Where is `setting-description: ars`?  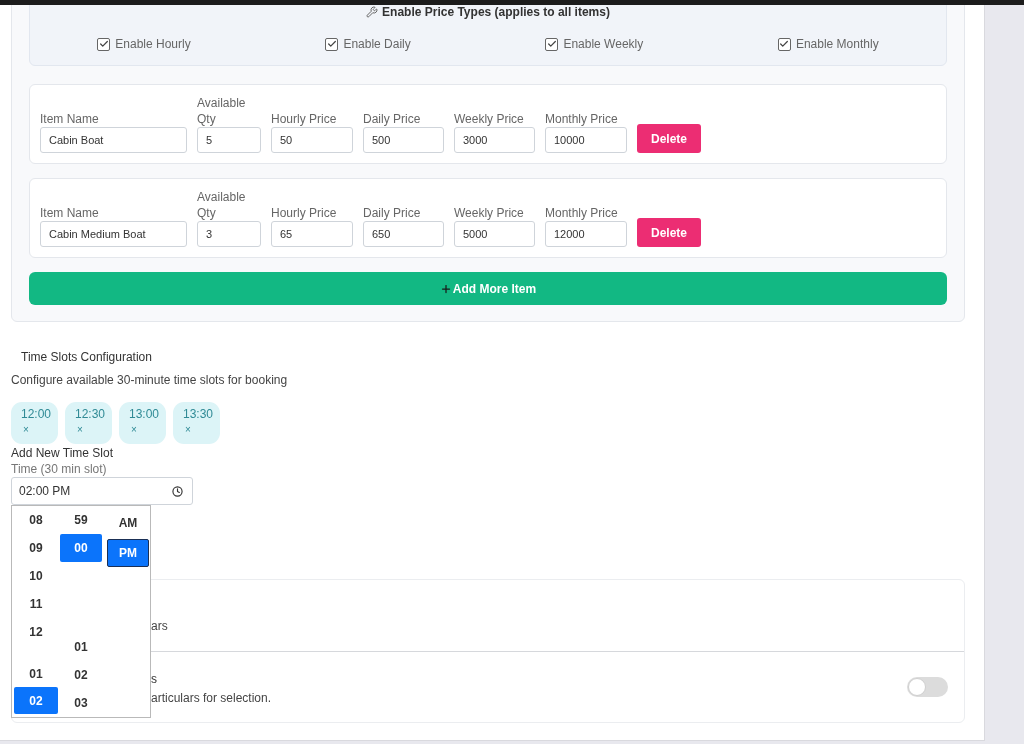
setting-description: ars is located at coordinates (159, 626).